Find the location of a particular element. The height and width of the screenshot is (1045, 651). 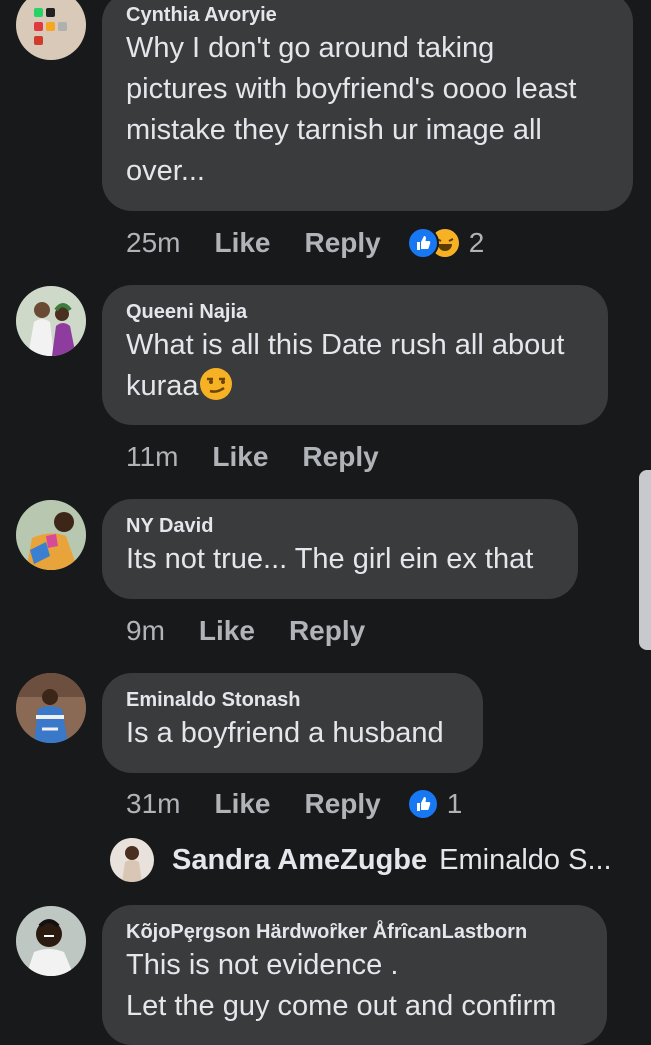

comment-time: 9m is located at coordinates (145, 630).